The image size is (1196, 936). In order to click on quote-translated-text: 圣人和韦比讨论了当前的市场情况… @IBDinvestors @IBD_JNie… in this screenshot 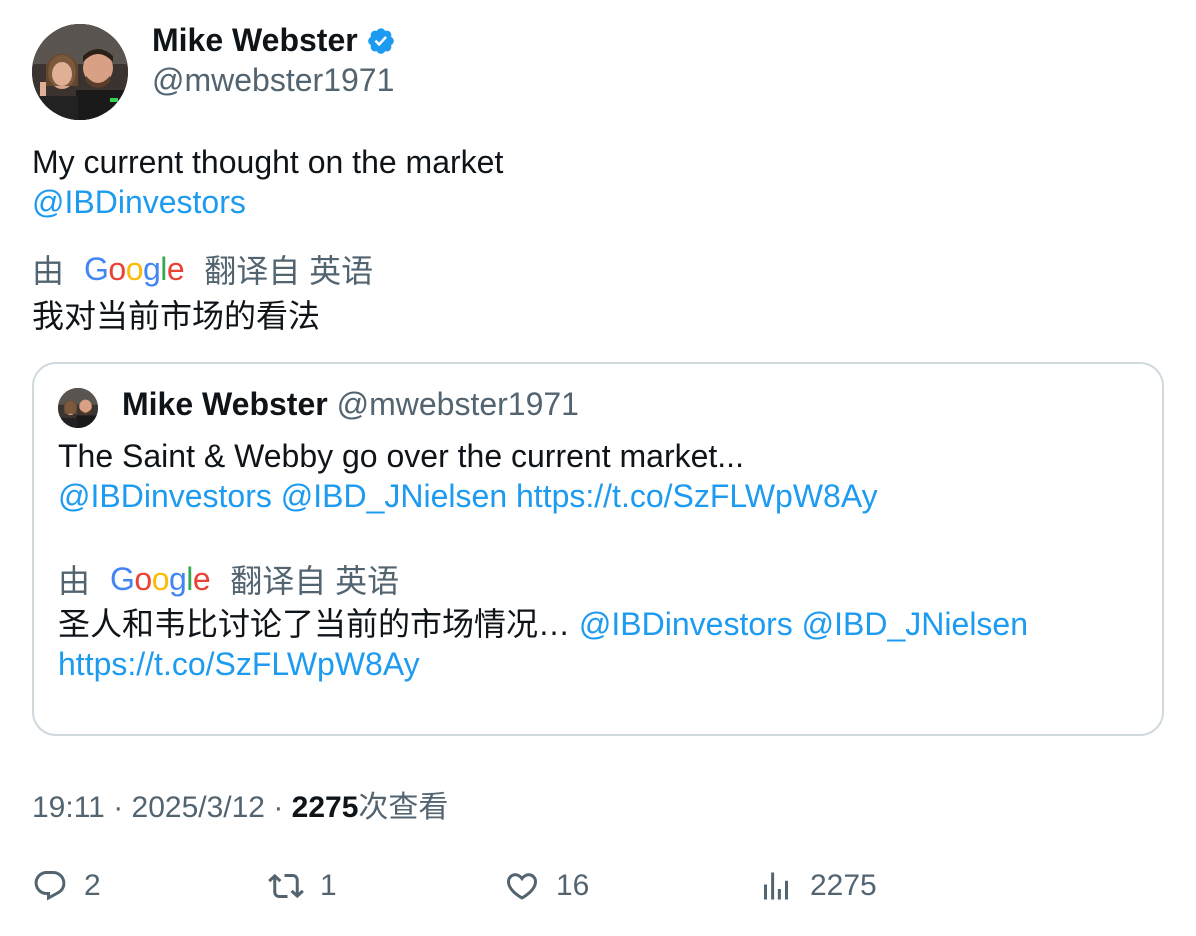, I will do `click(588, 644)`.